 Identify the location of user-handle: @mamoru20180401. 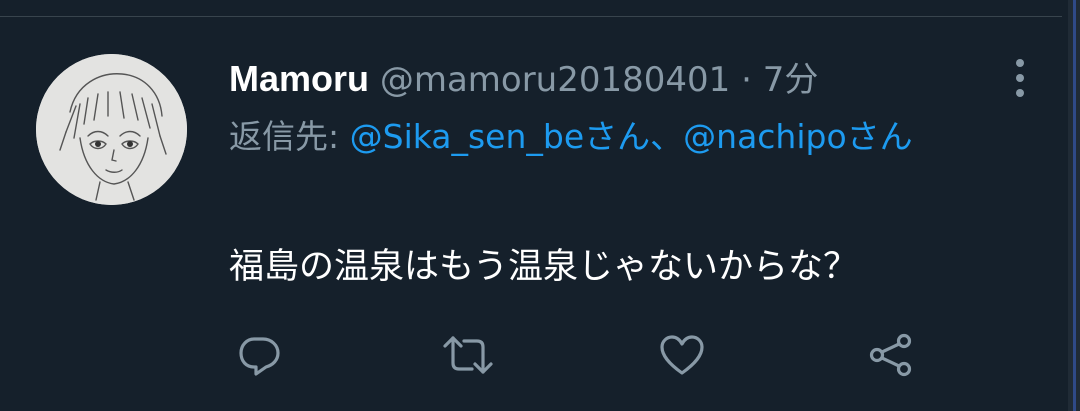
(555, 80).